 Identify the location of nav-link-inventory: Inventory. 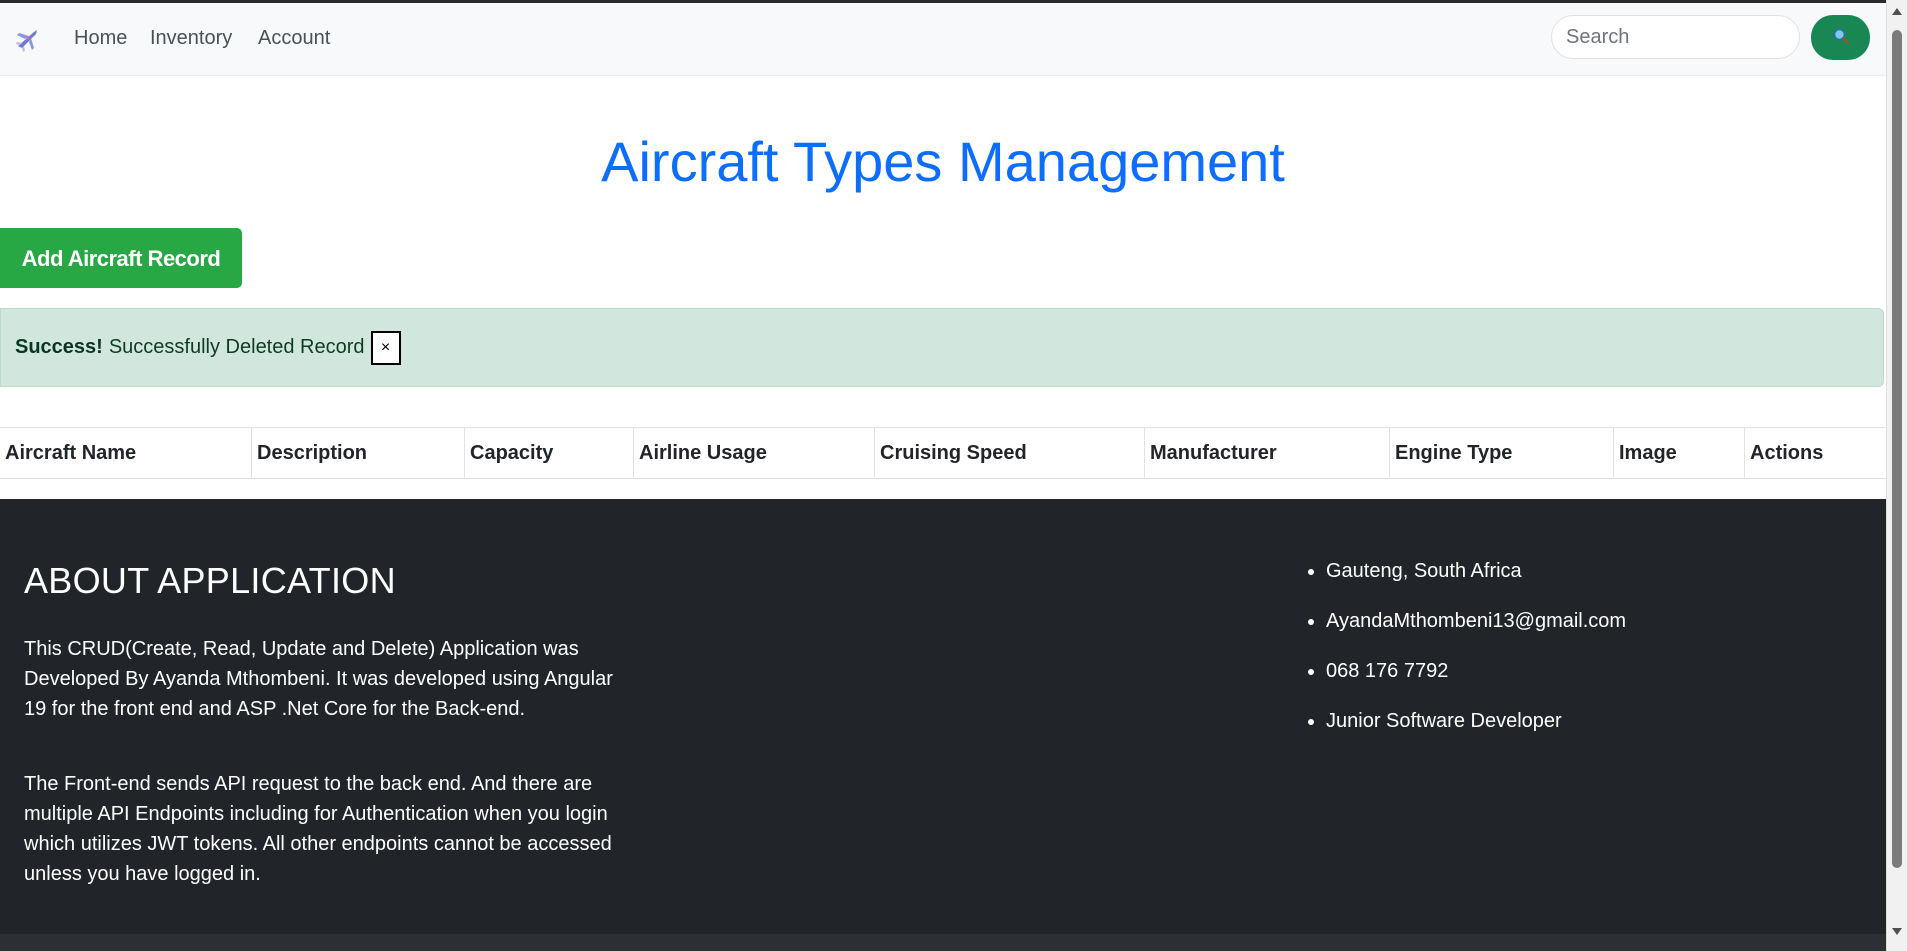
(191, 38).